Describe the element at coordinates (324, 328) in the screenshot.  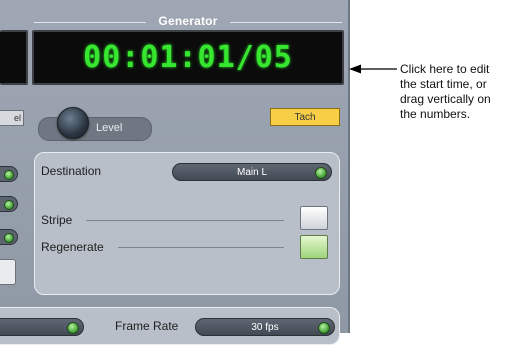
I see `frame-rate-indicator-icon` at that location.